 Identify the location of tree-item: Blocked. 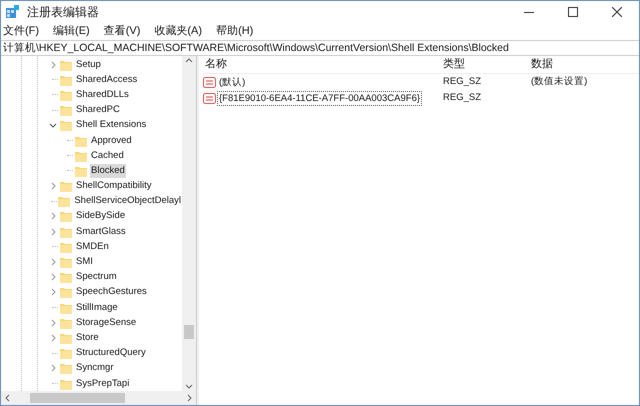
(108, 171).